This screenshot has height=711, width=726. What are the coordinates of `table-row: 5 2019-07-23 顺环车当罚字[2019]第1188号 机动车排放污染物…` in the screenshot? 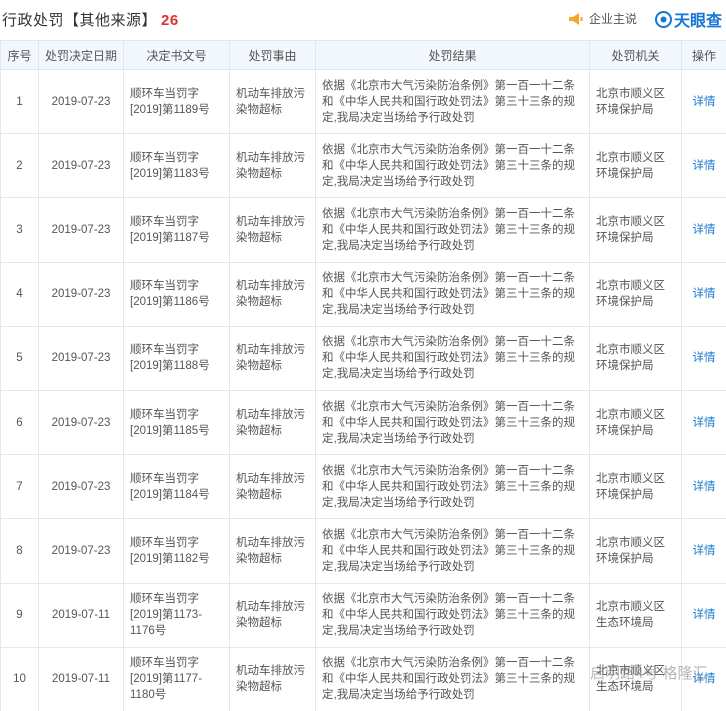 It's located at (363, 358).